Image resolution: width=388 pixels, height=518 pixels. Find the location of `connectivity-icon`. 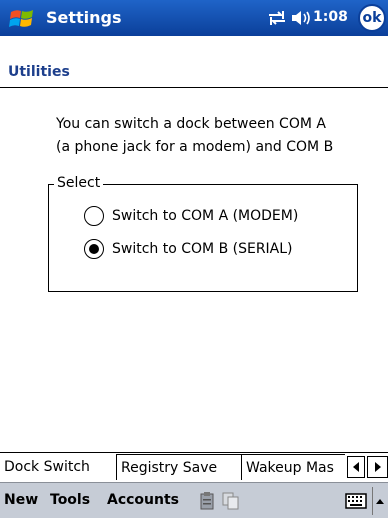

connectivity-icon is located at coordinates (277, 18).